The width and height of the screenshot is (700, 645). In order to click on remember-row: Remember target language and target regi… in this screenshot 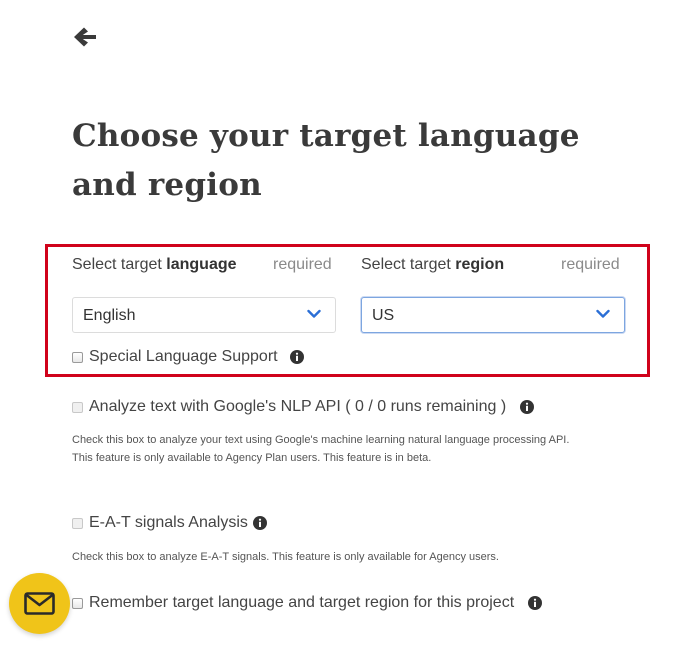, I will do `click(307, 603)`.